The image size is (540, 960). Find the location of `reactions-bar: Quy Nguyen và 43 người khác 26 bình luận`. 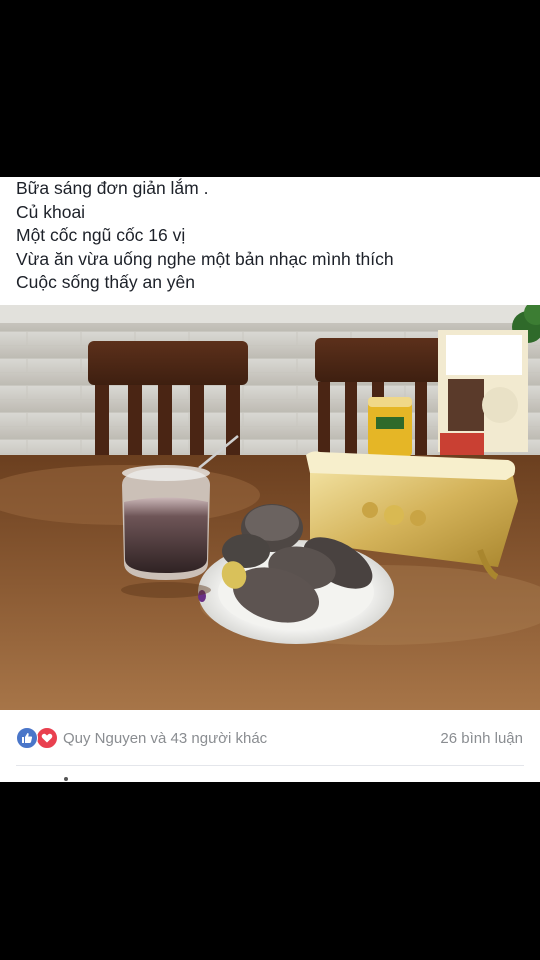

reactions-bar: Quy Nguyen và 43 người khác 26 bình luận is located at coordinates (270, 738).